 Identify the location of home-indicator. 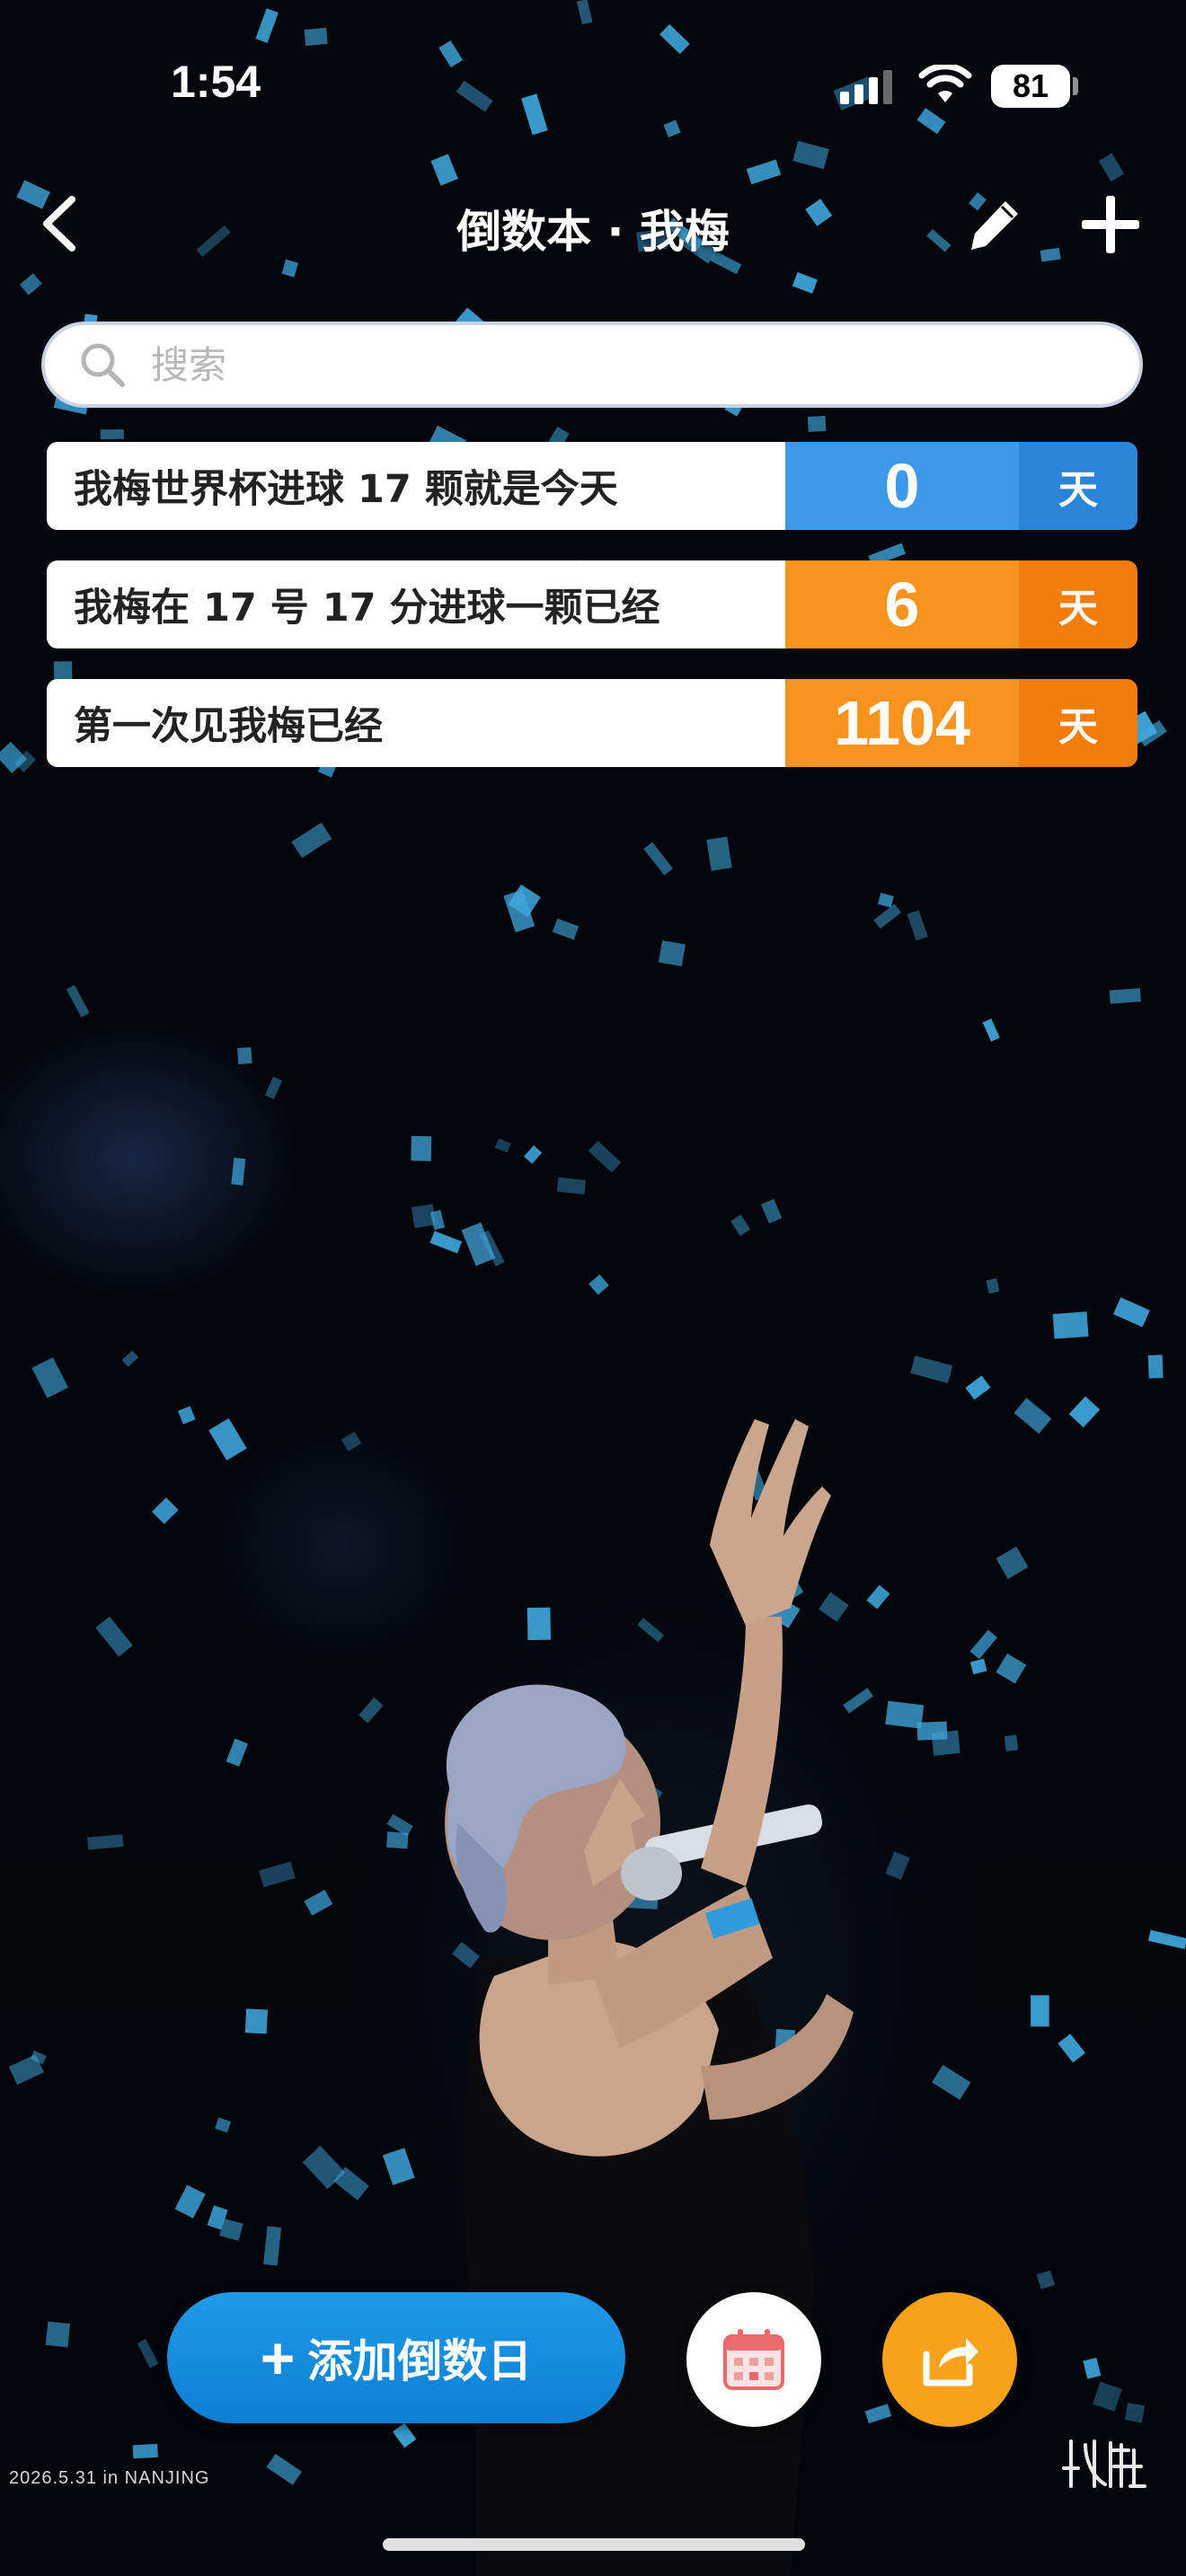
(594, 2544).